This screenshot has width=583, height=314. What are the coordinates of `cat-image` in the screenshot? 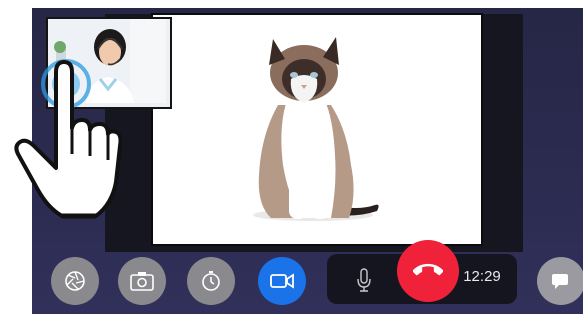 It's located at (316, 129).